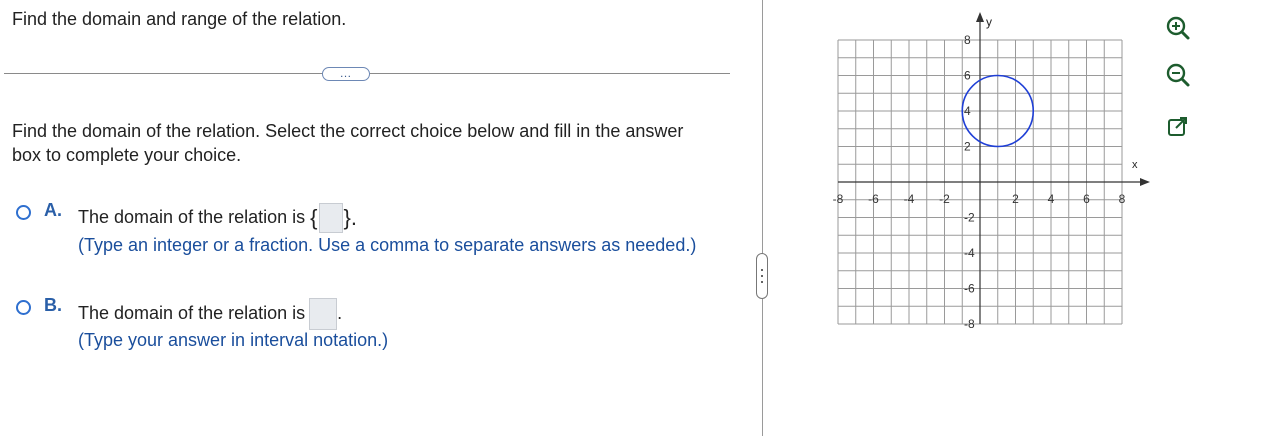 This screenshot has height=436, width=1266. Describe the element at coordinates (1122, 199) in the screenshot. I see `x-tick-label: 8` at that location.